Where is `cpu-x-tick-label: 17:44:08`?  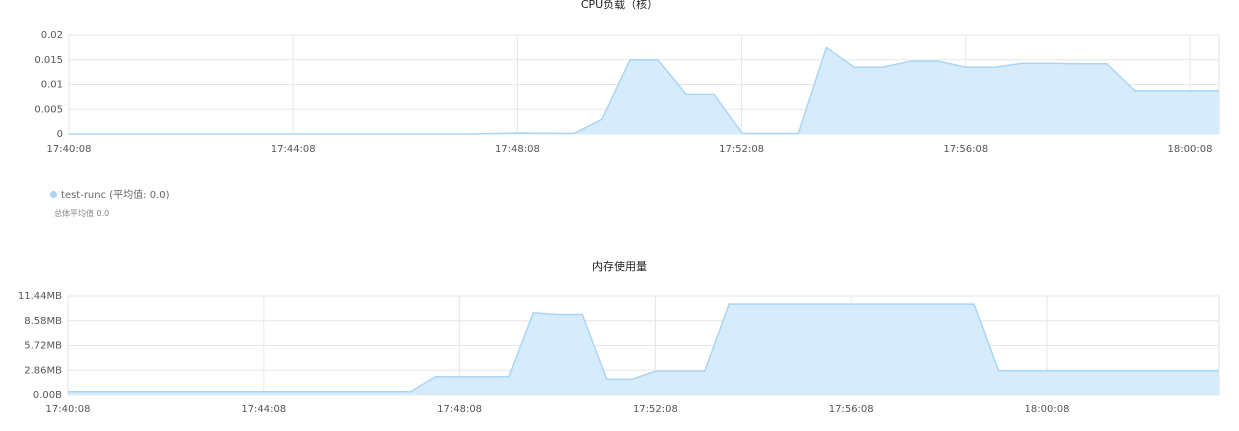
cpu-x-tick-label: 17:44:08 is located at coordinates (293, 149).